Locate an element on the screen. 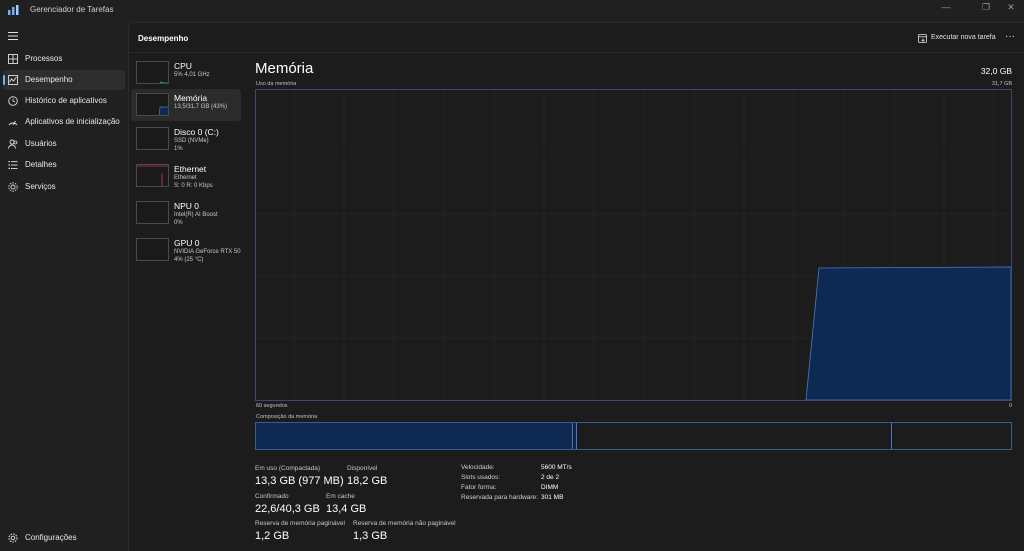 Image resolution: width=1024 pixels, height=551 pixels. perf-item-sub: Ethernet is located at coordinates (185, 178).